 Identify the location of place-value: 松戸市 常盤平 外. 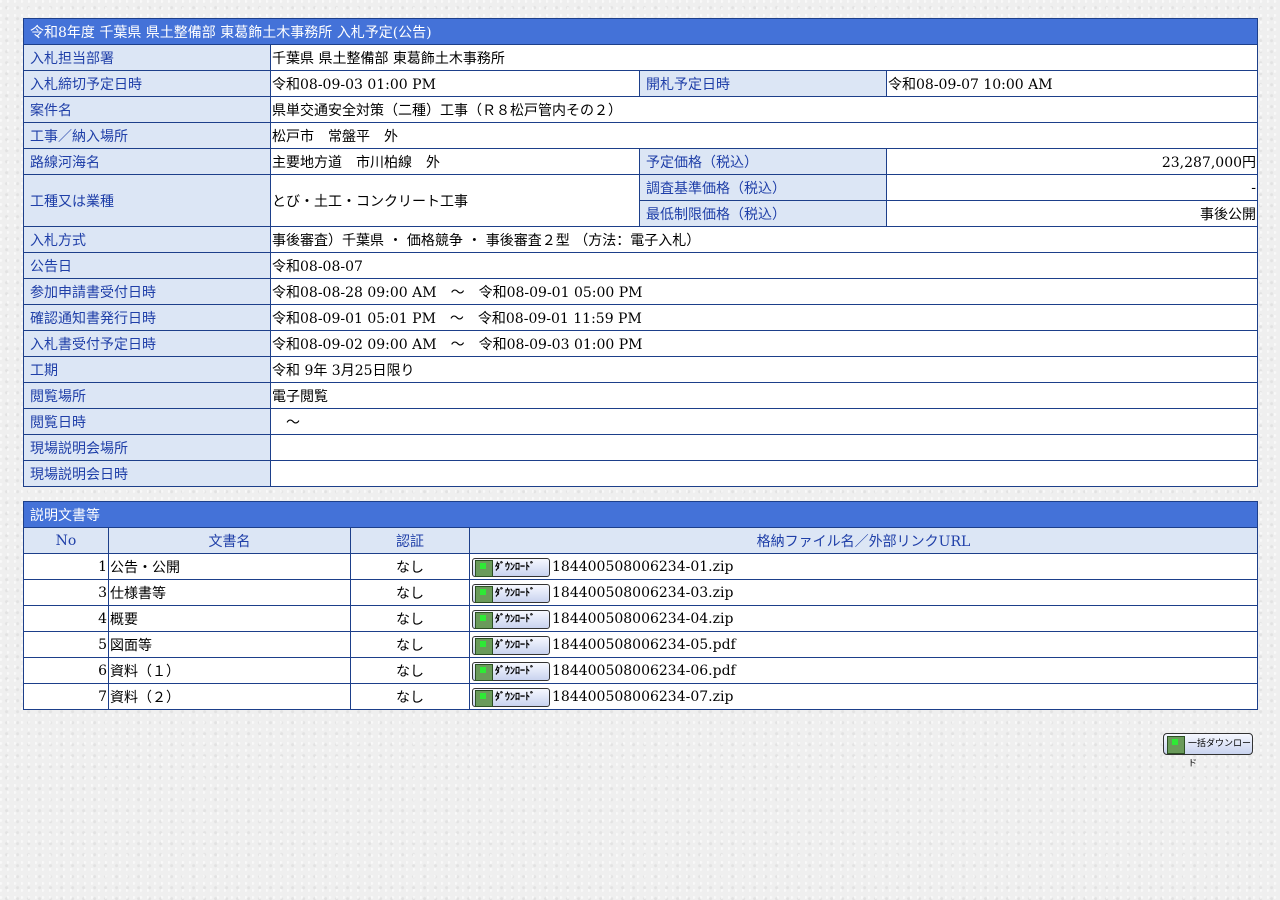
(764, 135).